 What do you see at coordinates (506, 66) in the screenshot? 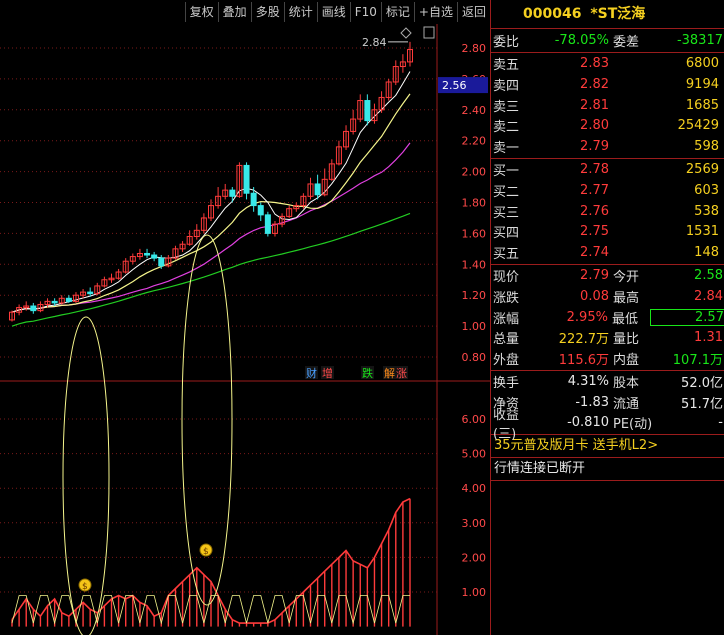
I see `asks-label: 卖五` at bounding box center [506, 66].